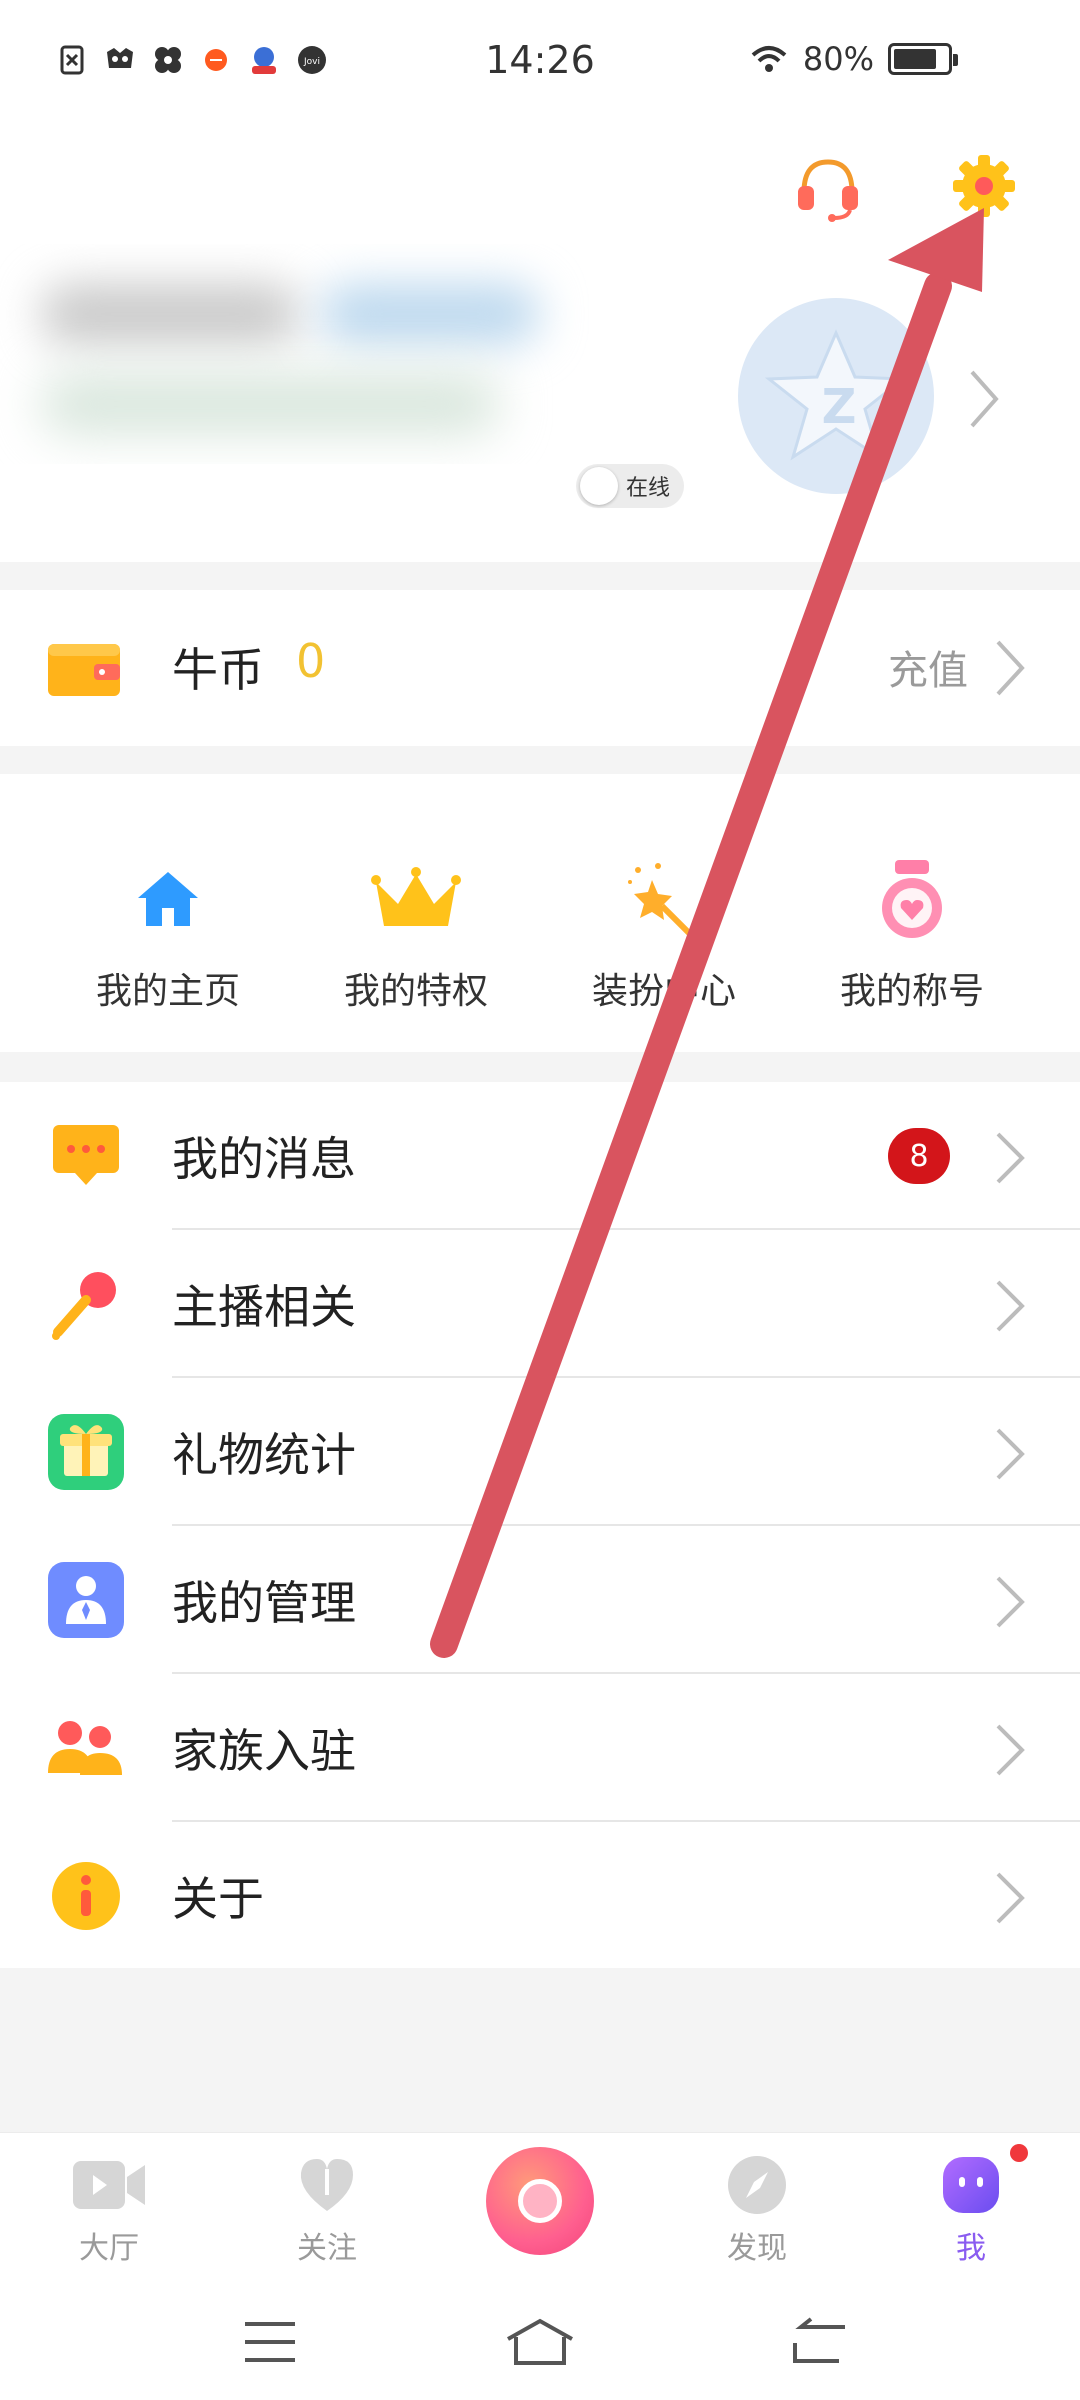 Image resolution: width=1080 pixels, height=2400 pixels. Describe the element at coordinates (928, 667) in the screenshot. I see `recharge-button: 充值` at that location.